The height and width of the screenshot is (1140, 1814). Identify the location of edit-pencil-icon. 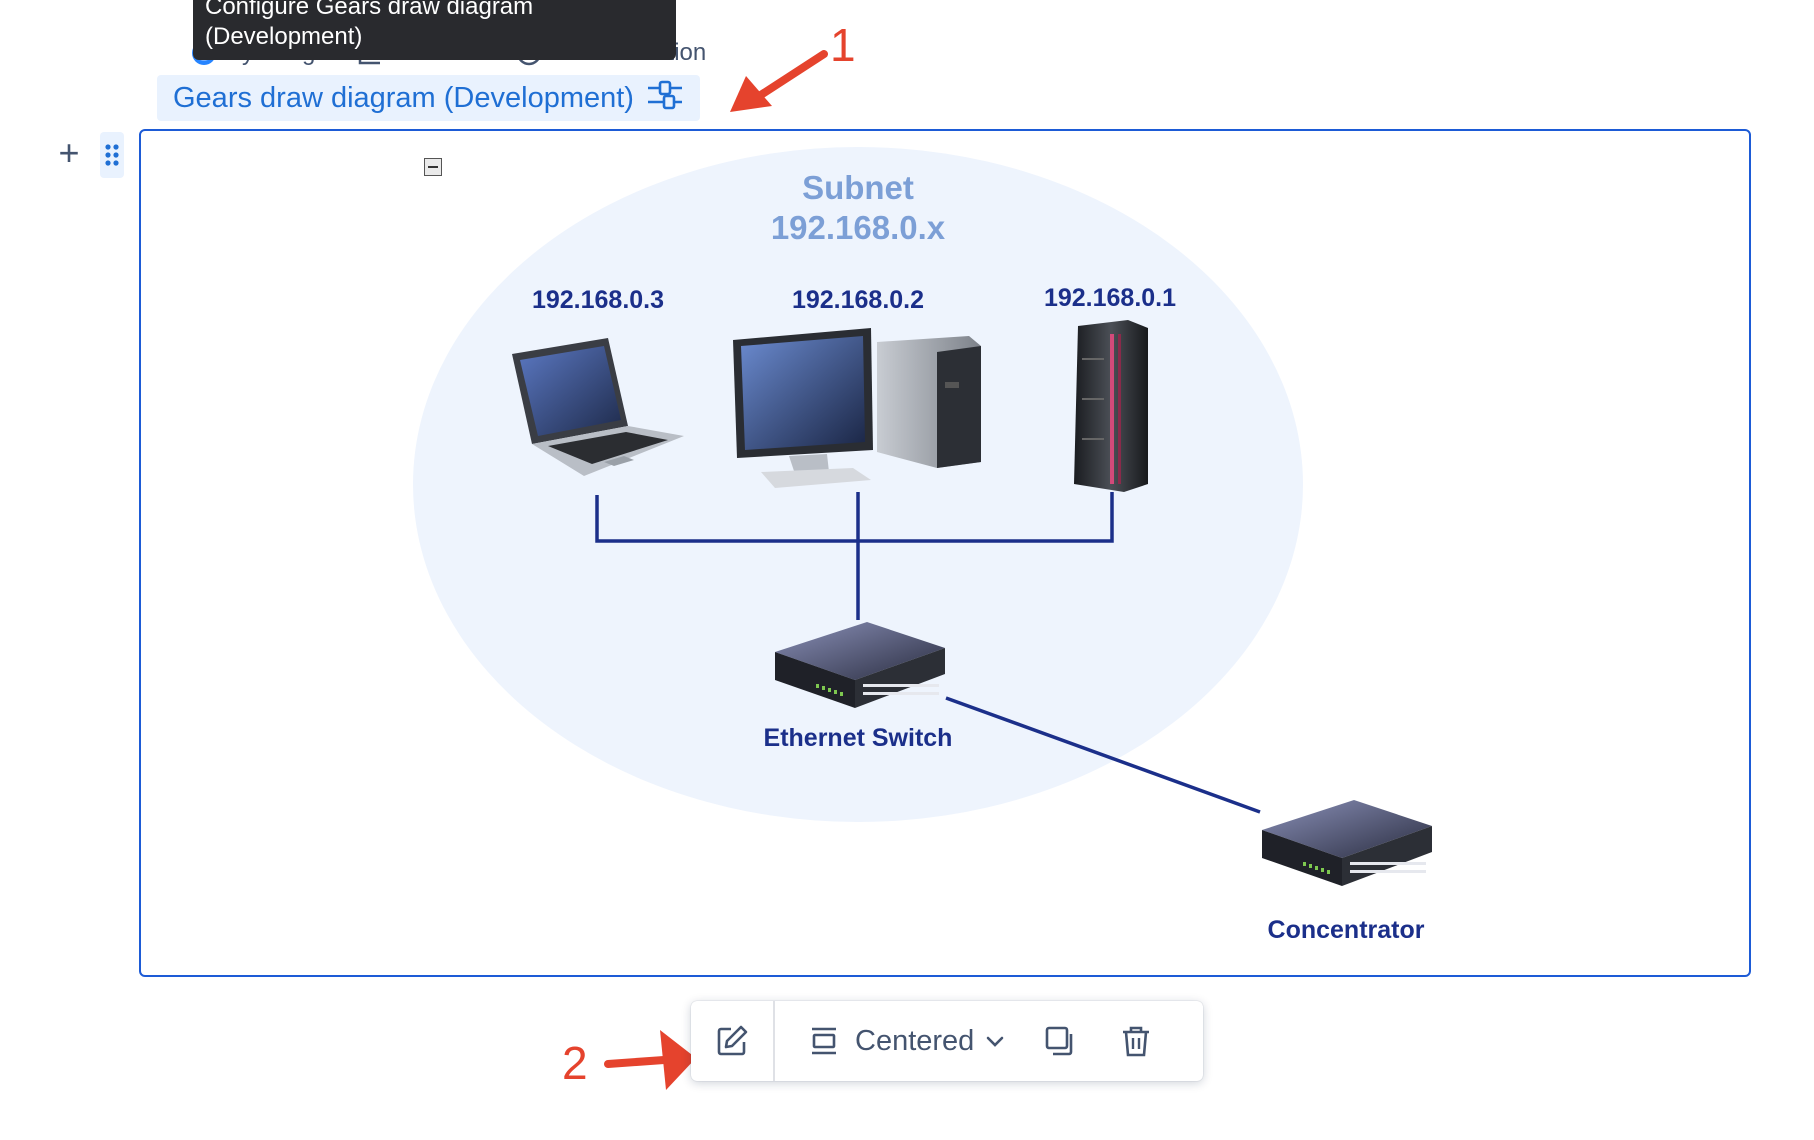
(732, 1040).